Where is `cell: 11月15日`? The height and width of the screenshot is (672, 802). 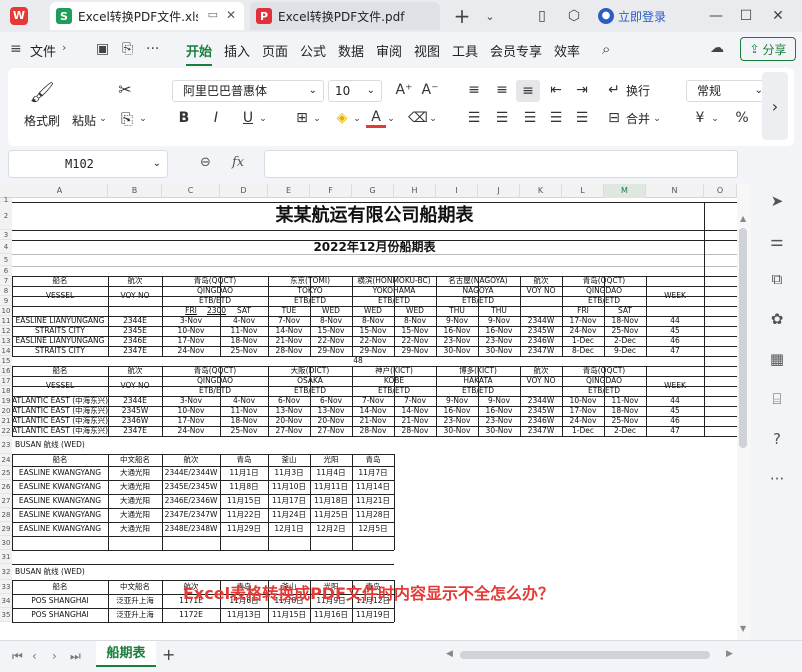
cell: 11月15日 is located at coordinates (289, 615).